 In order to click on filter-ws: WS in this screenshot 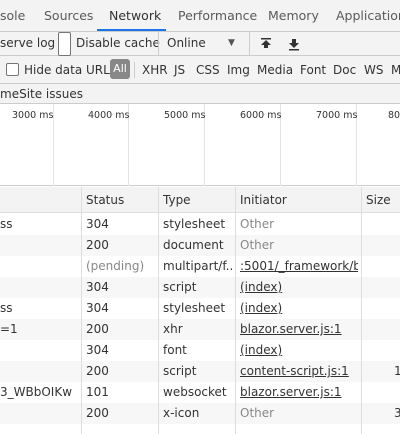, I will do `click(373, 70)`.